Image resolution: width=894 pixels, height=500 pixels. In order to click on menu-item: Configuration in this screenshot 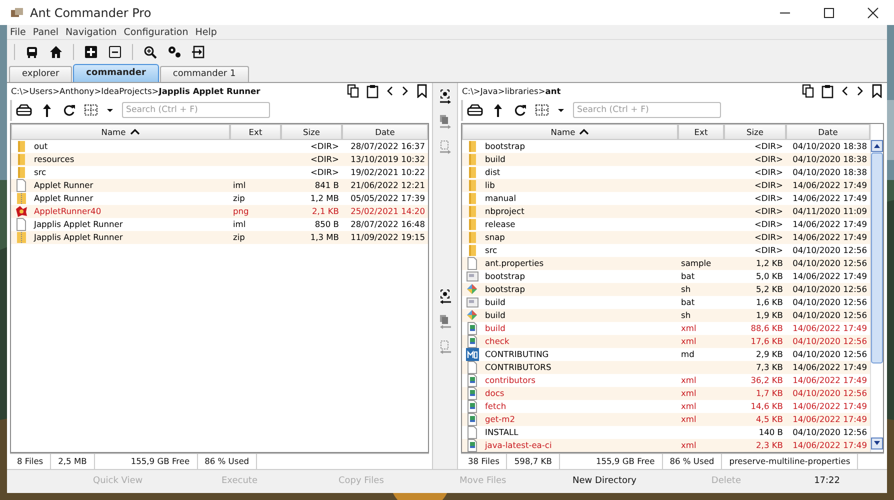, I will do `click(156, 32)`.